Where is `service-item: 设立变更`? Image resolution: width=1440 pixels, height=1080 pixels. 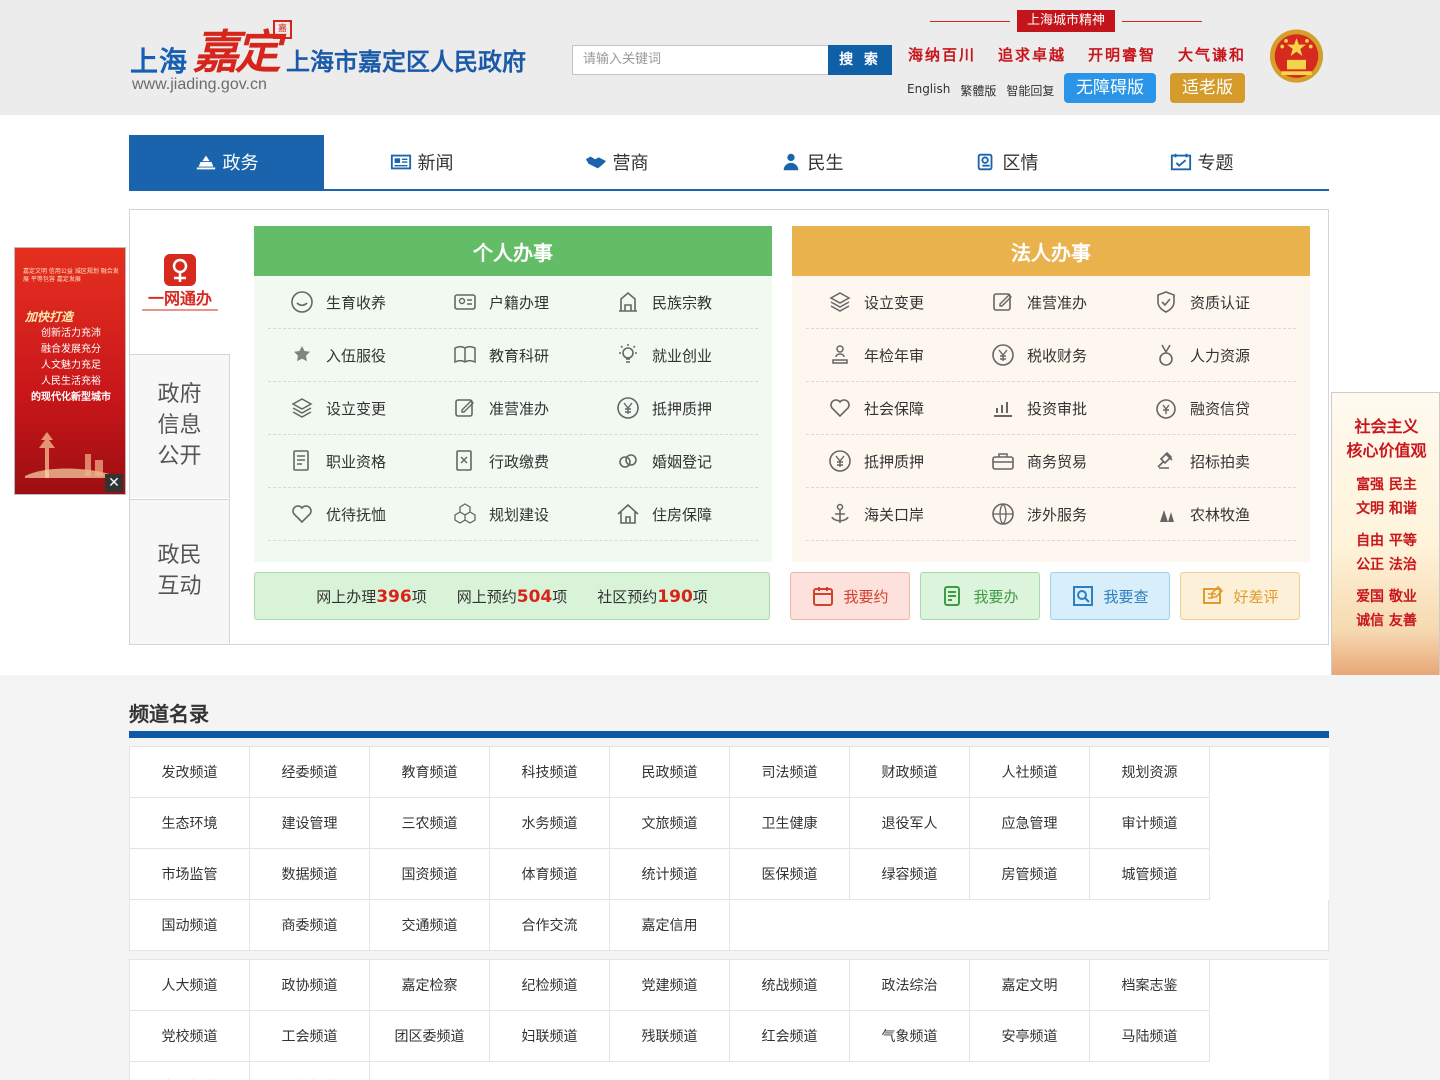
service-item: 设立变更 is located at coordinates (349, 408).